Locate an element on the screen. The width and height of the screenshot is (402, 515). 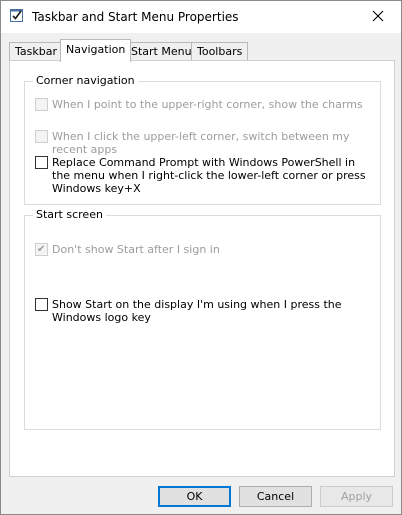
tab-toolbars: Toolbars is located at coordinates (220, 51).